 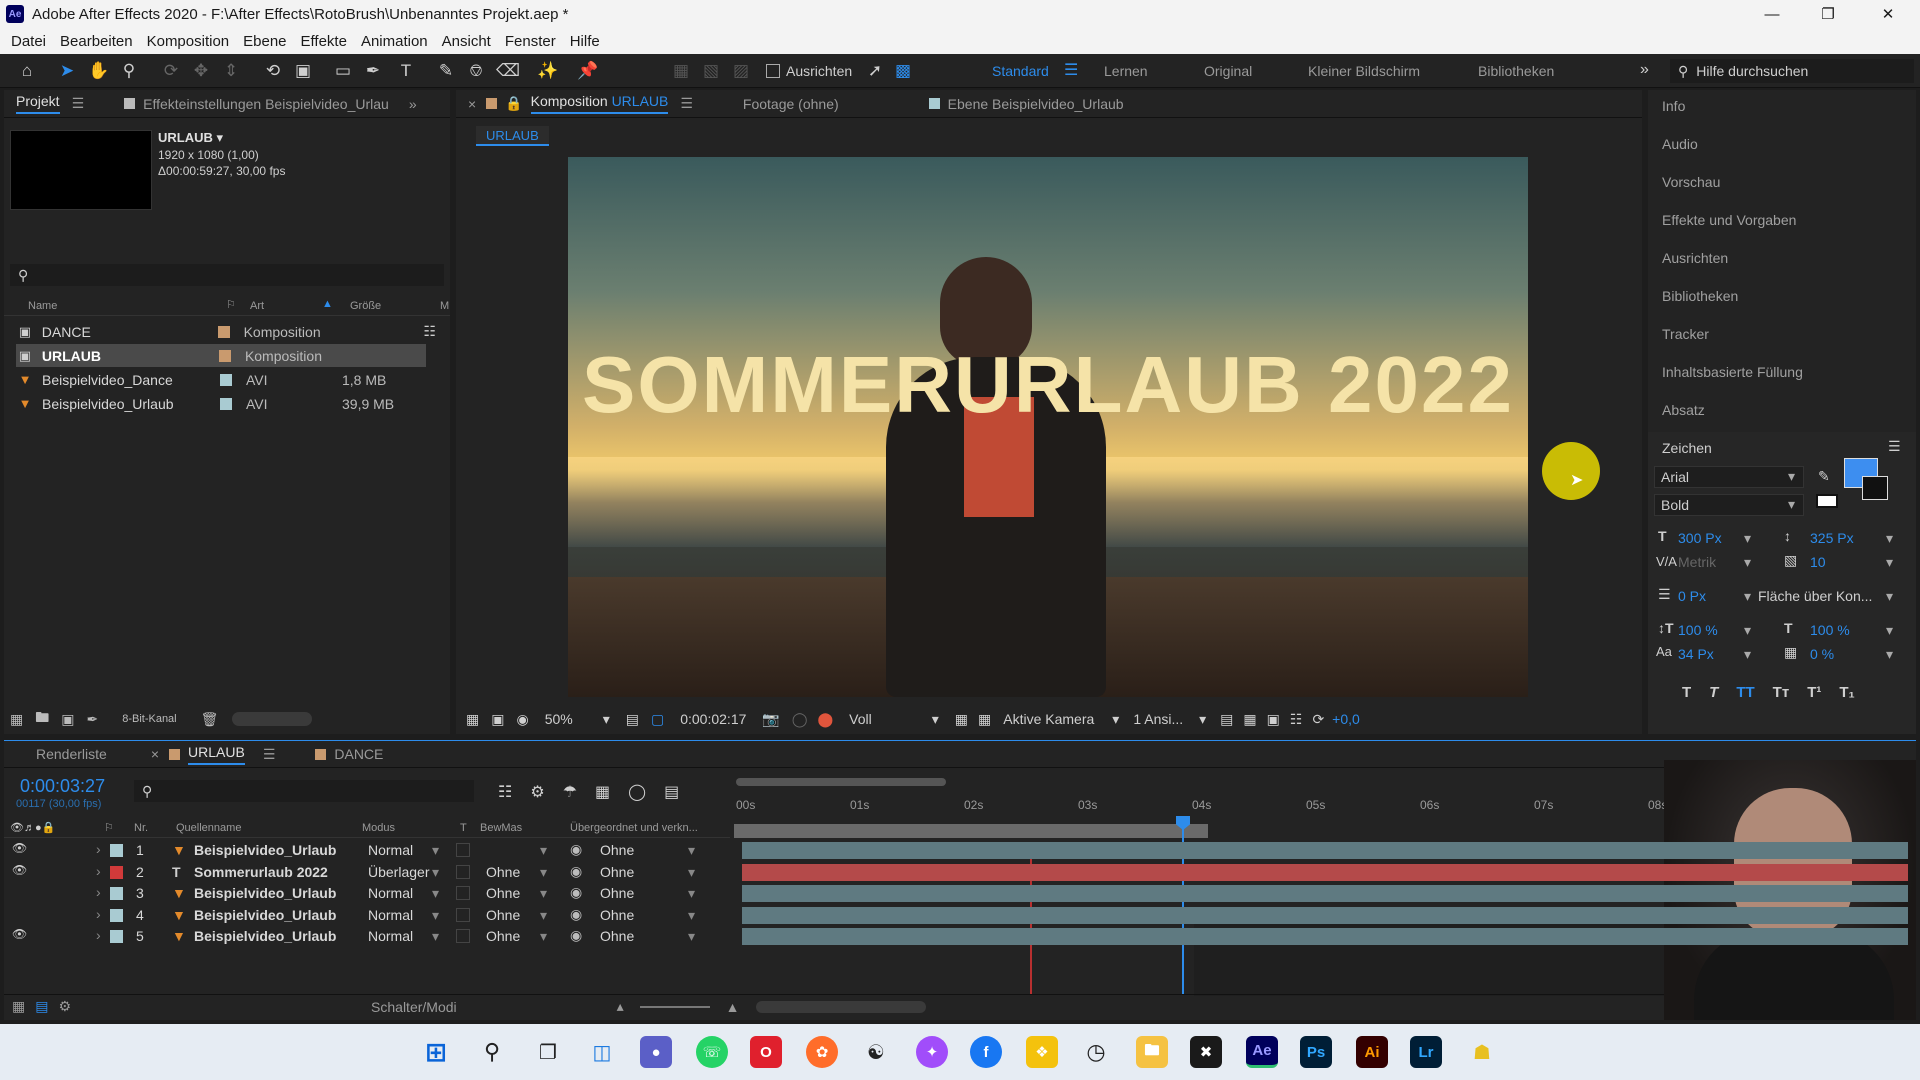 I want to click on mask-visibility-icon: ◉, so click(x=522, y=719).